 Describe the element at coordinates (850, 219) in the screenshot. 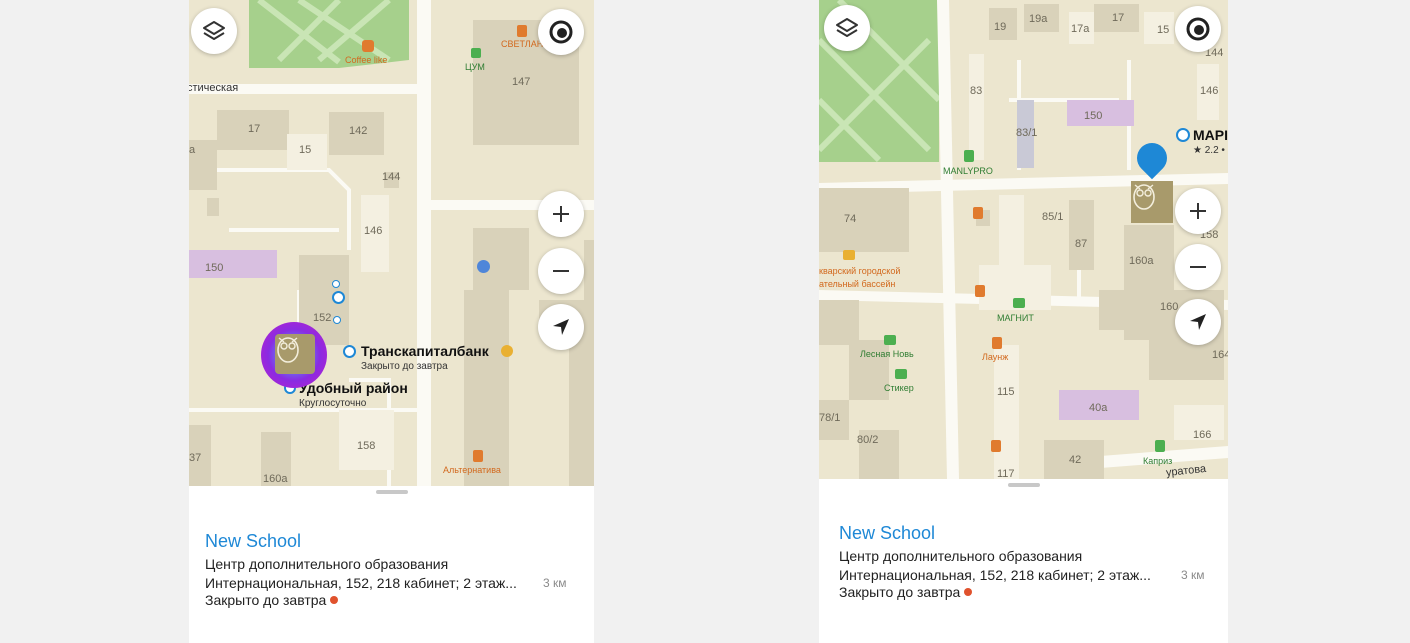

I see `building-number: 74` at that location.